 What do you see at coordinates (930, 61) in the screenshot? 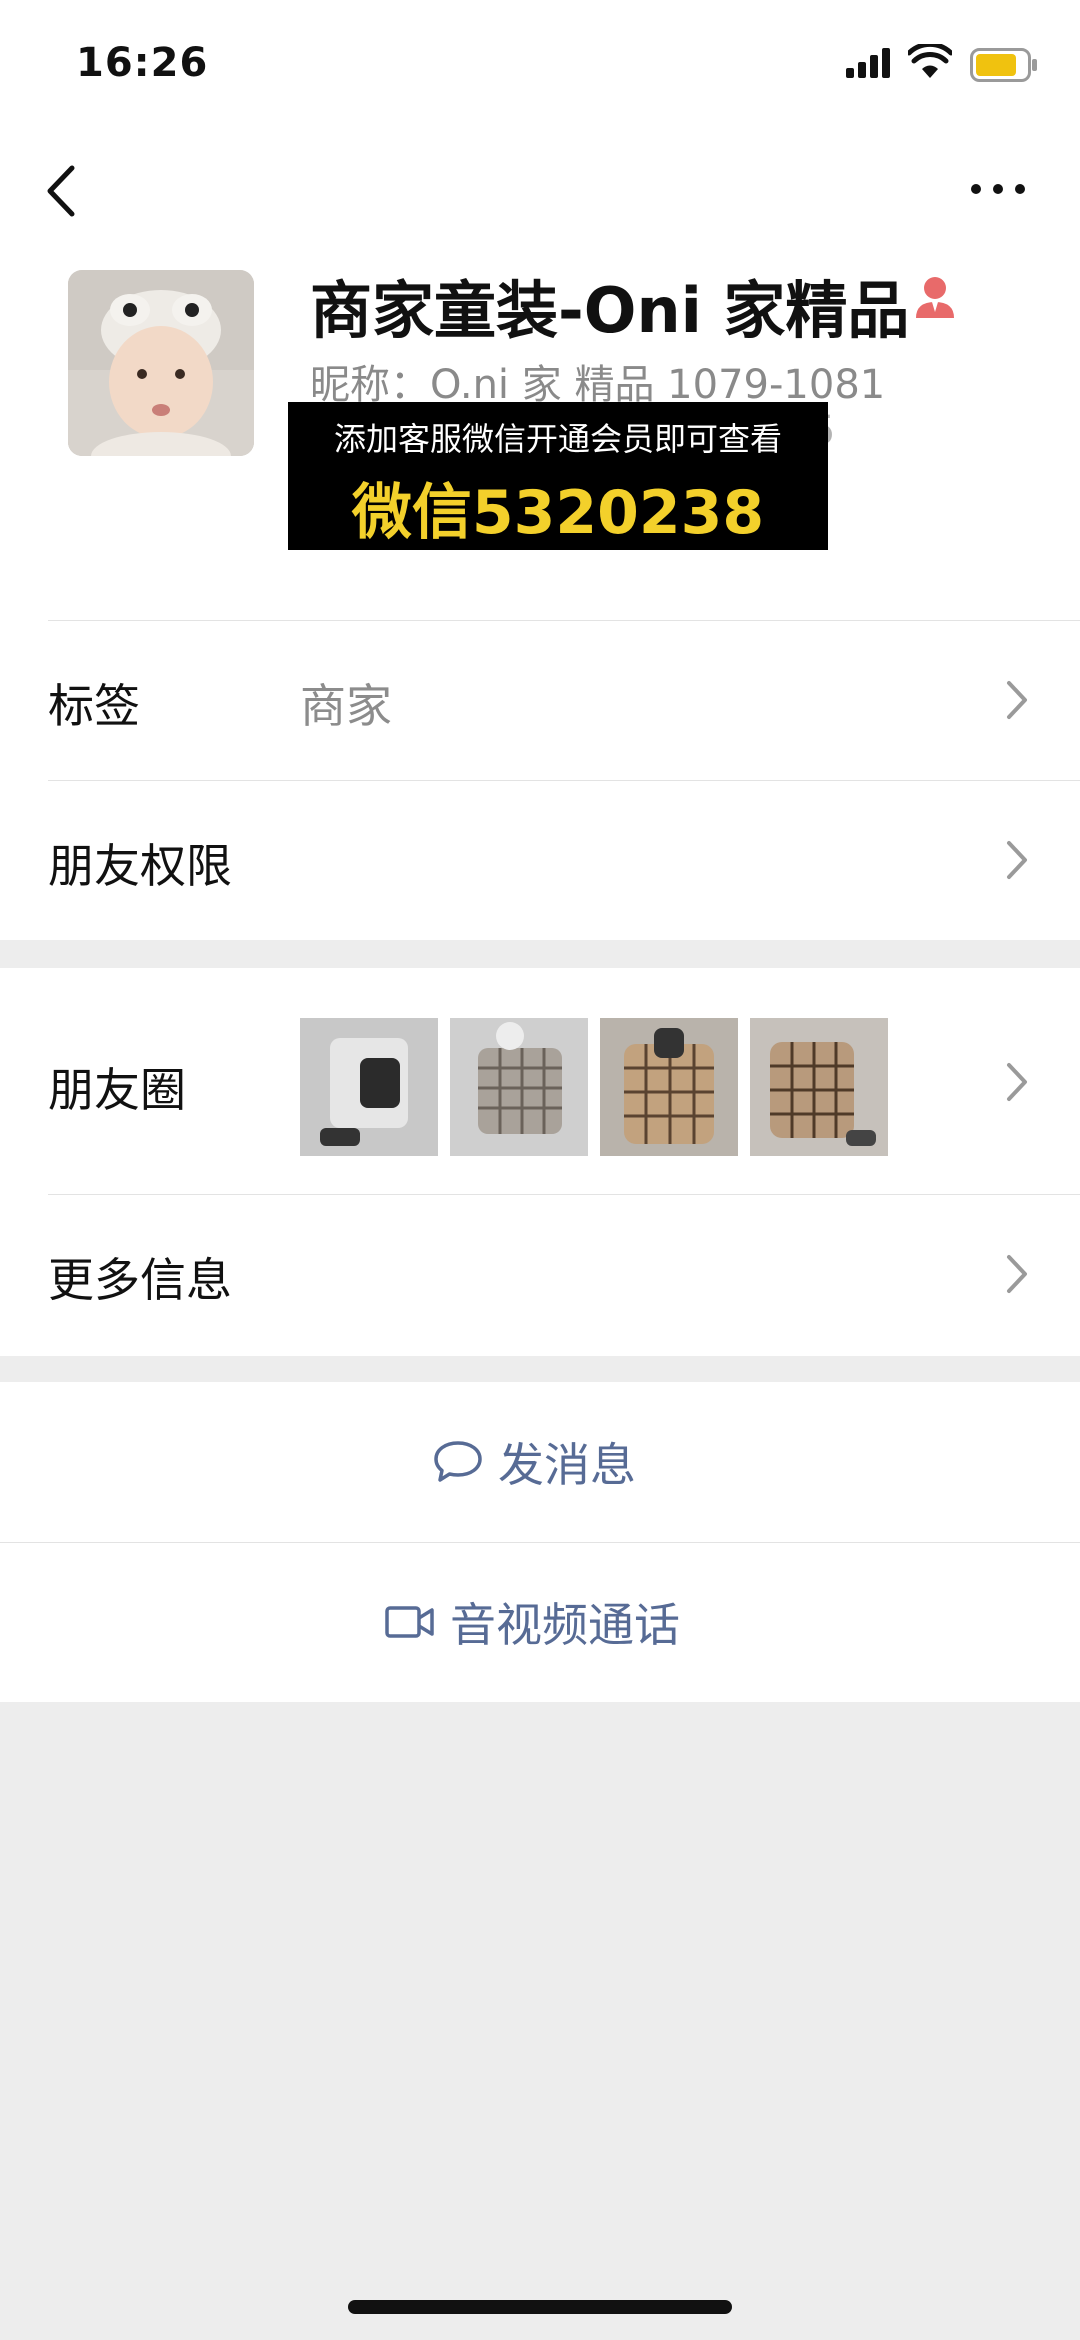
I see `wifi-icon` at bounding box center [930, 61].